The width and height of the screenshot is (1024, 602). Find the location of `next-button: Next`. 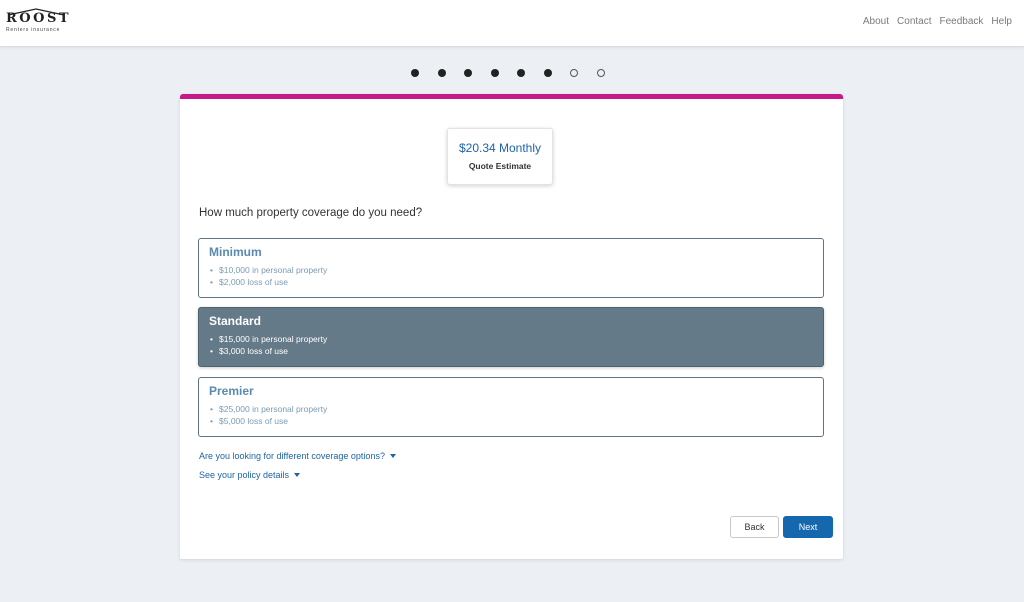

next-button: Next is located at coordinates (808, 527).